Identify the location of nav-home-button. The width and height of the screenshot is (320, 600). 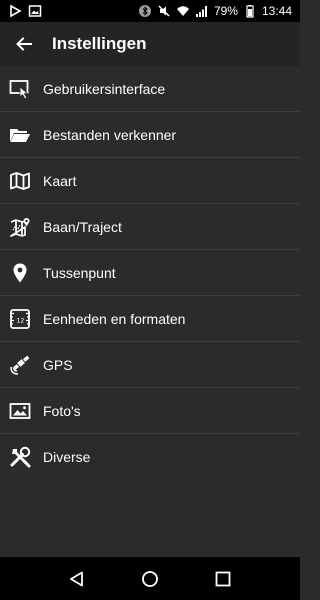
(150, 579).